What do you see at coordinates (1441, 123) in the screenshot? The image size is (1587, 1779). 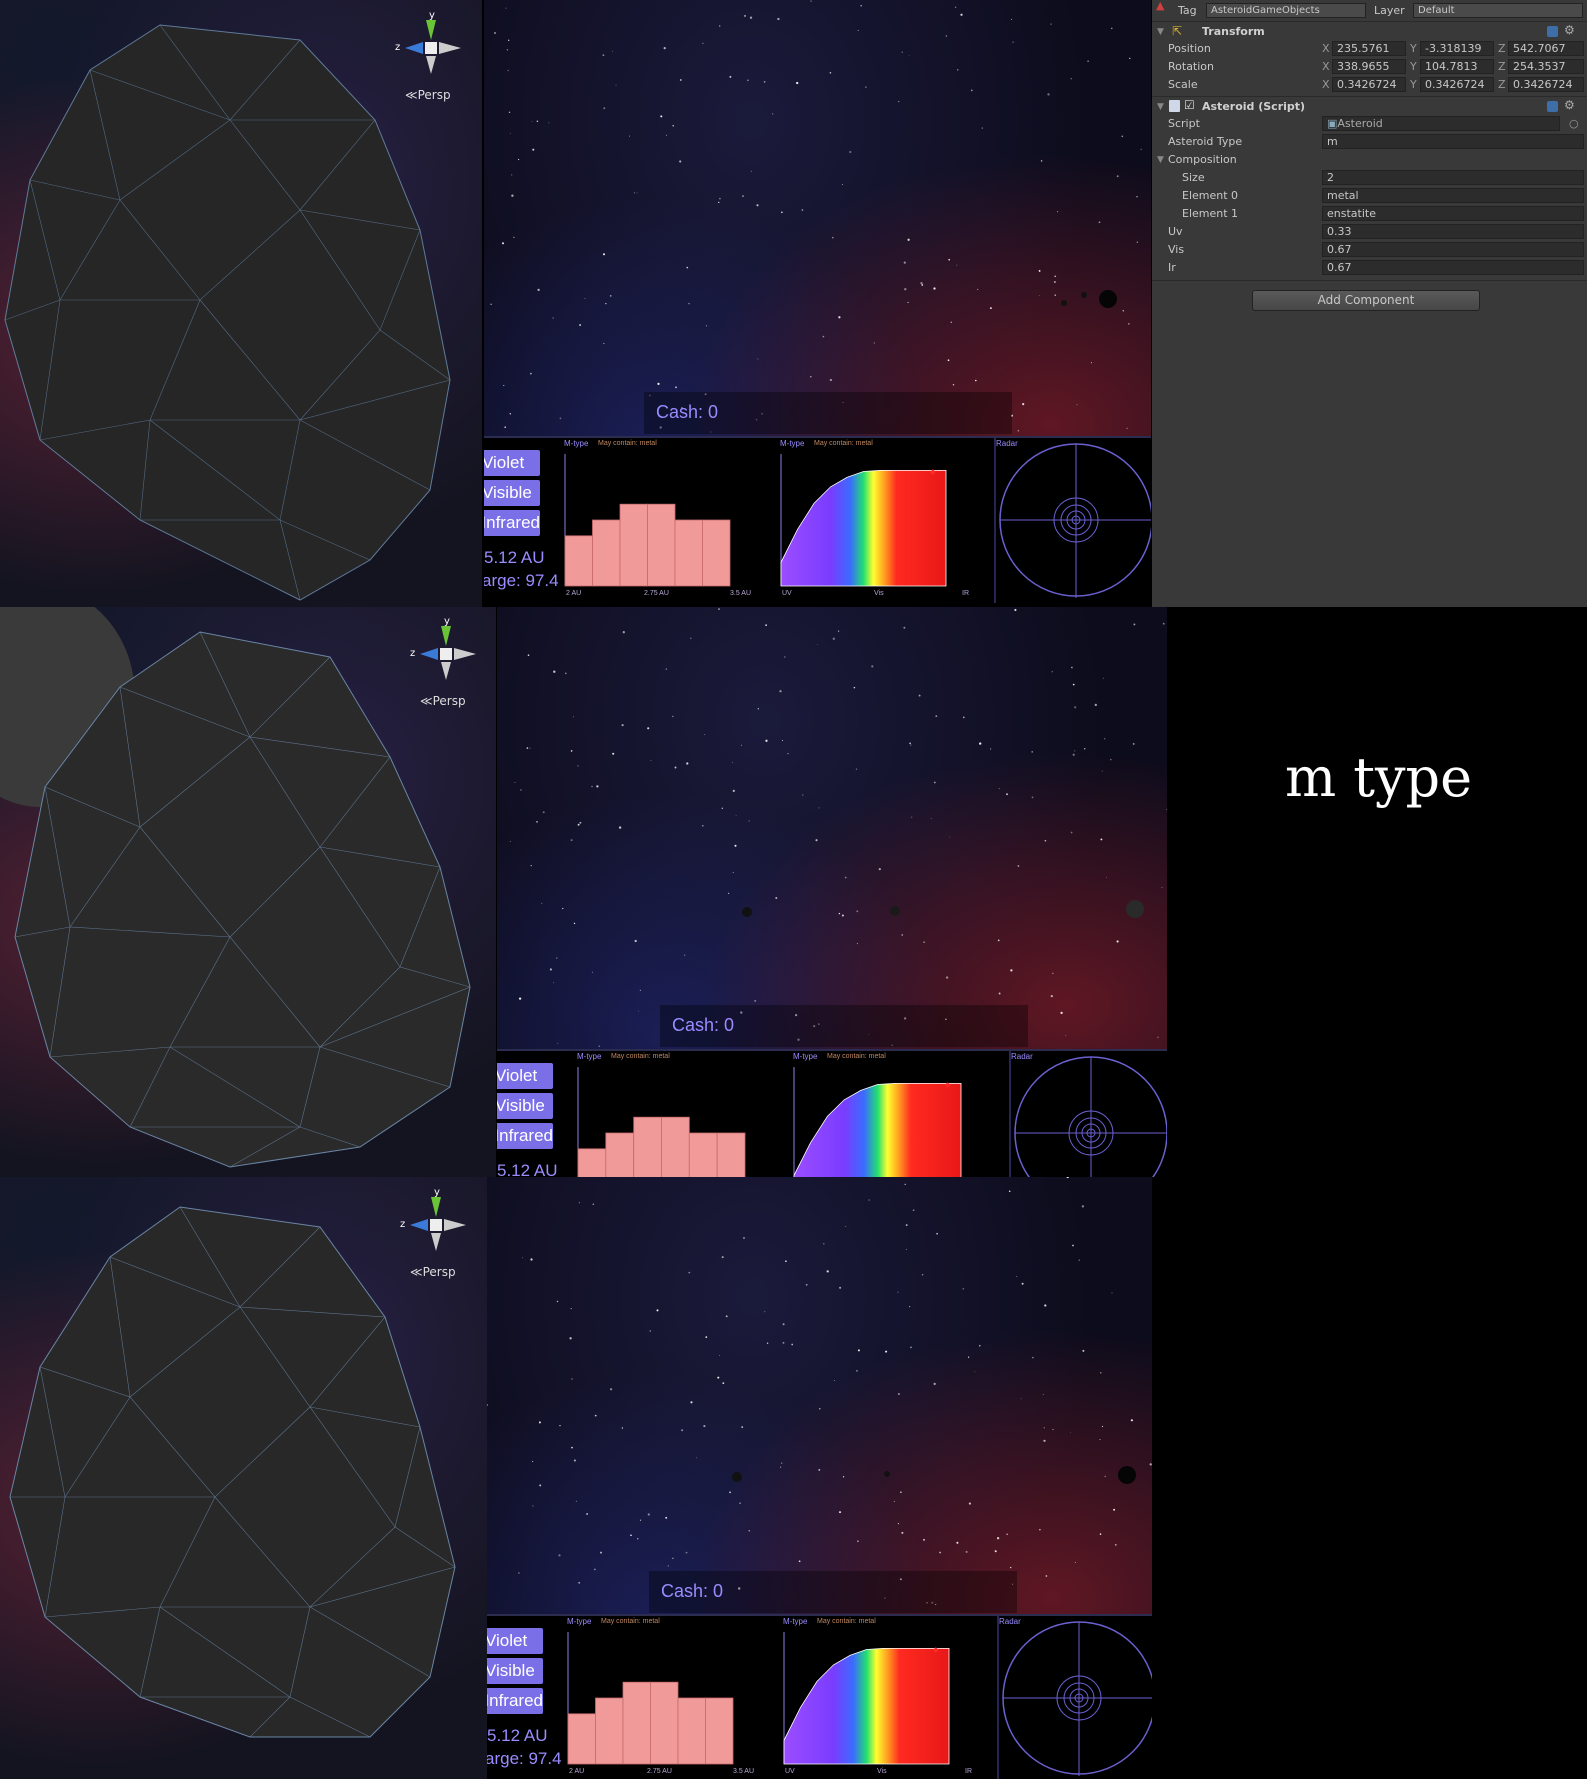 I see `script-field: ▣Asteroid` at bounding box center [1441, 123].